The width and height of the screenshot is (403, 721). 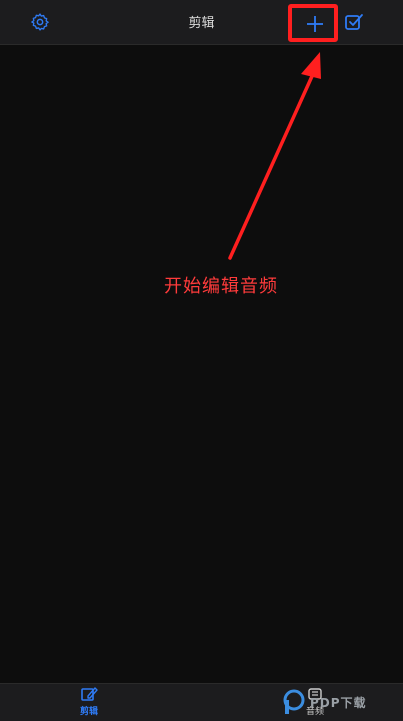 What do you see at coordinates (201, 702) in the screenshot?
I see `bottom-tab-bar: 剪辑 音频` at bounding box center [201, 702].